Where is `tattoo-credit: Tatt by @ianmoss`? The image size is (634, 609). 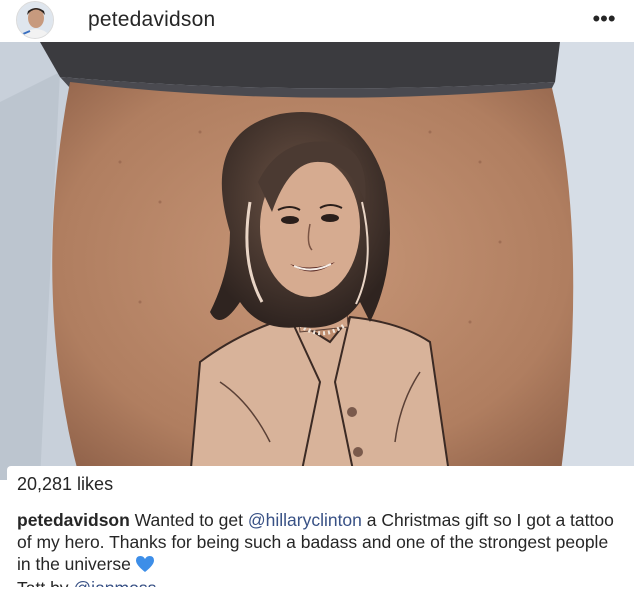
tattoo-credit: Tatt by @ianmoss is located at coordinates (86, 582).